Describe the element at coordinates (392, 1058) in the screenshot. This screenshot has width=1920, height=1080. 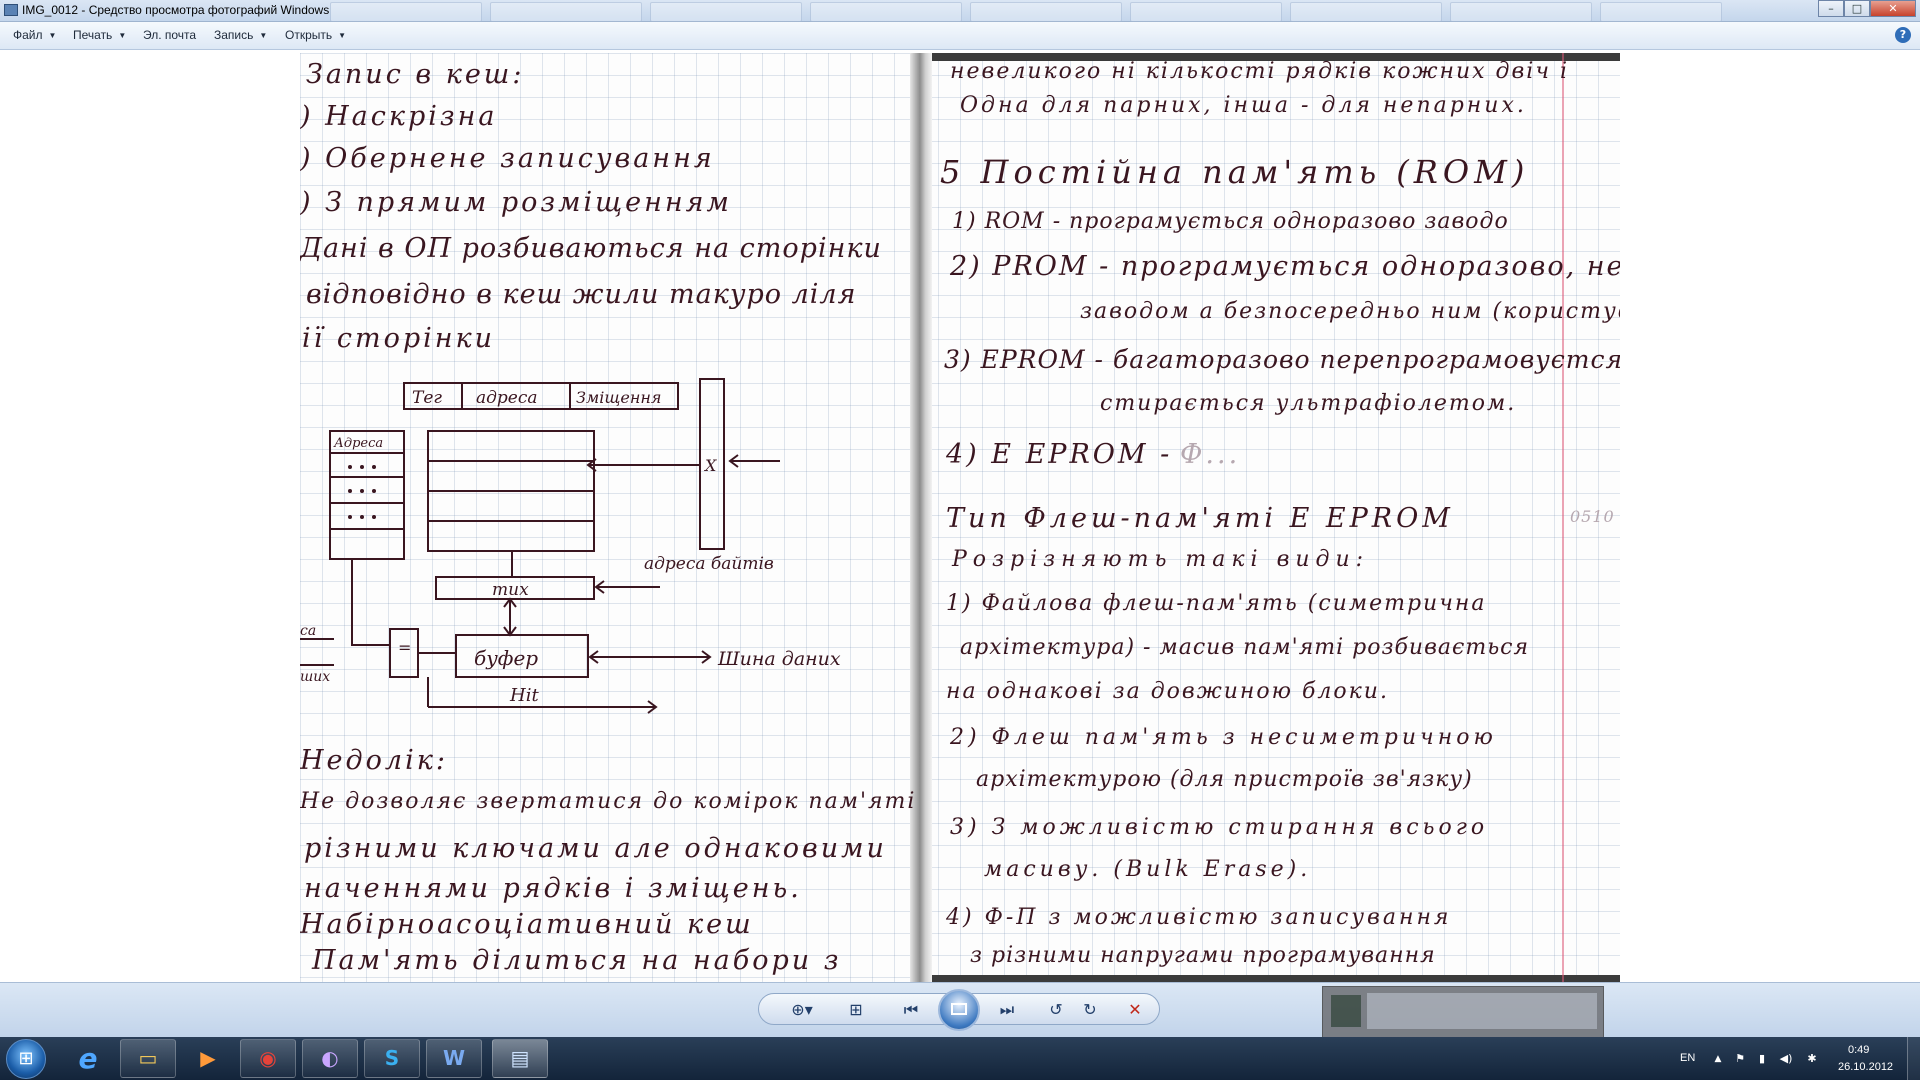
I see `skype-icon: S` at that location.